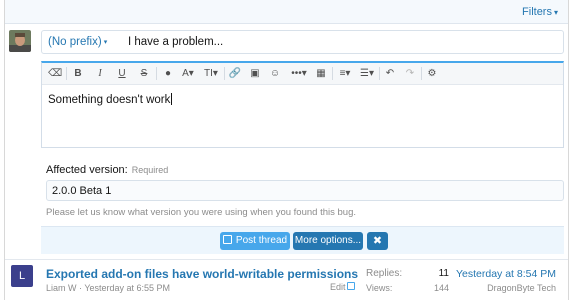 Image resolution: width=573 pixels, height=300 pixels. What do you see at coordinates (75, 42) in the screenshot?
I see `prefix-label: (No prefix)` at bounding box center [75, 42].